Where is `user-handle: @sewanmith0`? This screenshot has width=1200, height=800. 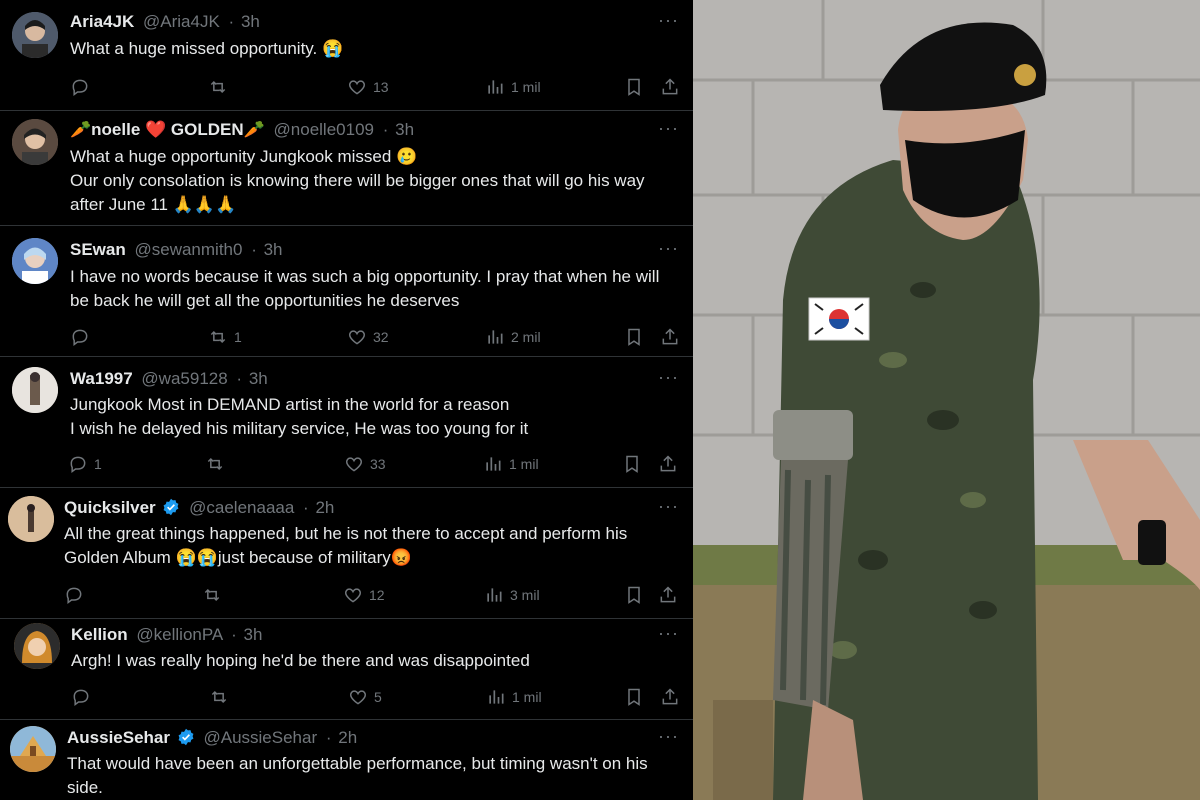
user-handle: @sewanmith0 is located at coordinates (188, 249).